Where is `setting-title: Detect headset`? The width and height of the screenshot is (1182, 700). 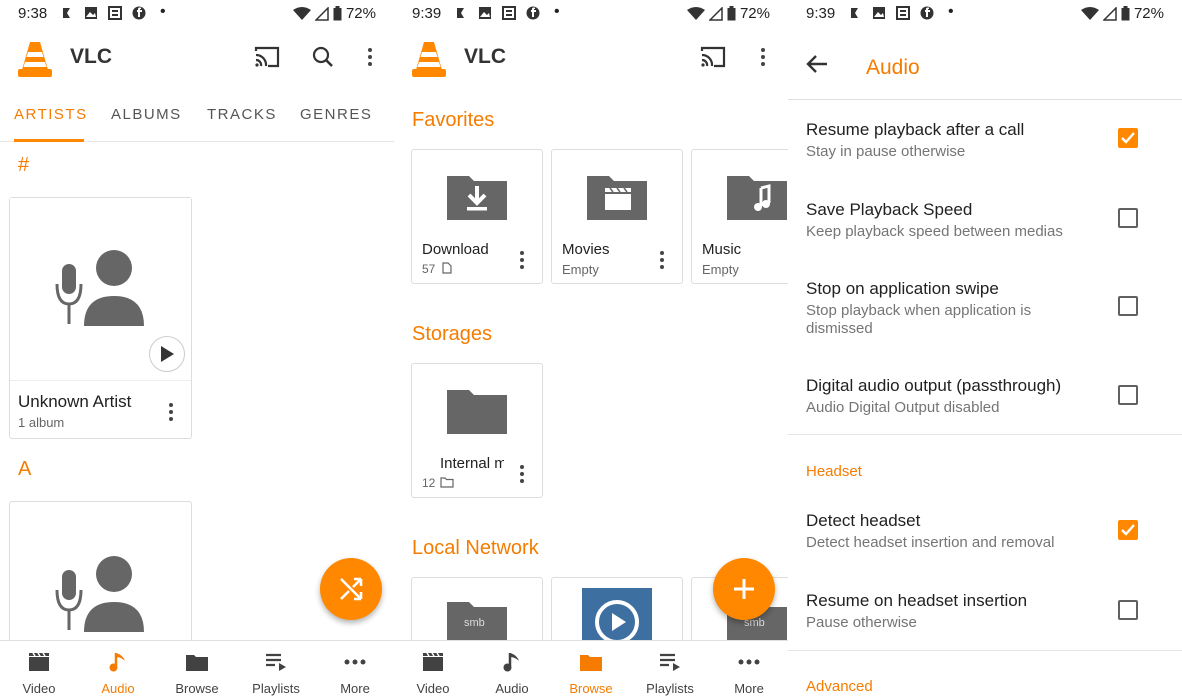 setting-title: Detect headset is located at coordinates (863, 520).